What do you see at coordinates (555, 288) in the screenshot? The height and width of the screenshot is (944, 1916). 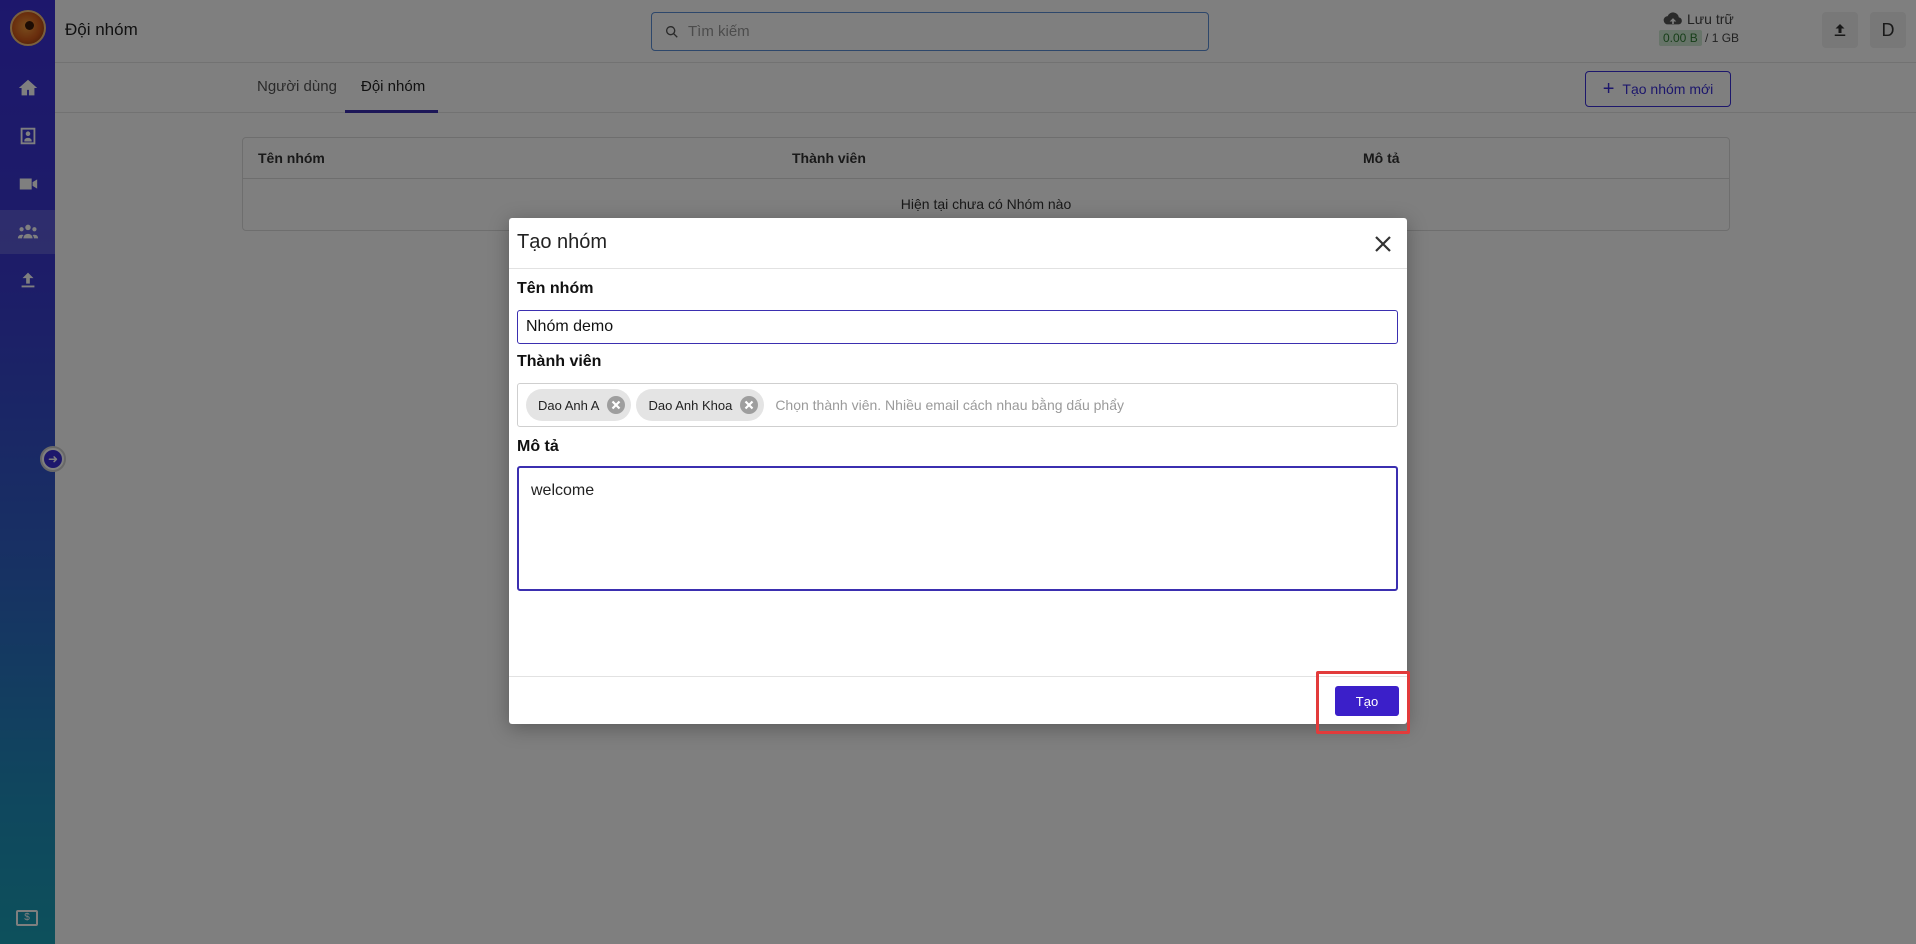 I see `group-name-label: Tên nhóm` at bounding box center [555, 288].